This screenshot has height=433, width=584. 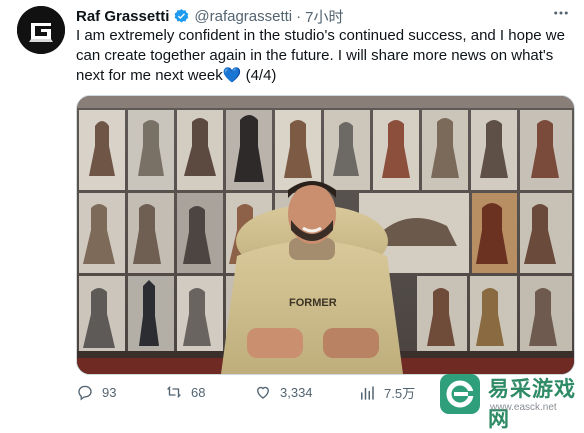 I want to click on tweet-header: Raf Grassetti @rafagrassetti · 7小时, so click(x=209, y=16).